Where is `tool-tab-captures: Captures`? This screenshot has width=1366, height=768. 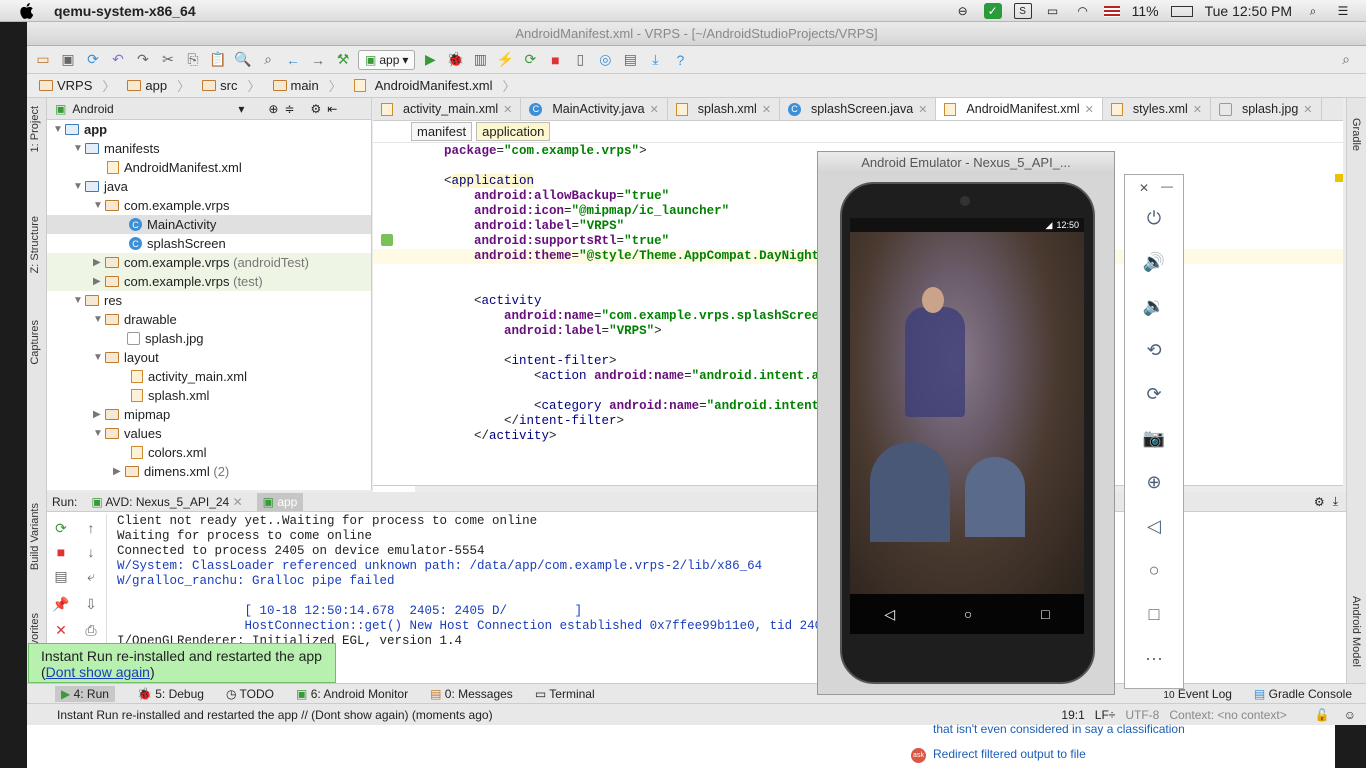 tool-tab-captures: Captures is located at coordinates (35, 342).